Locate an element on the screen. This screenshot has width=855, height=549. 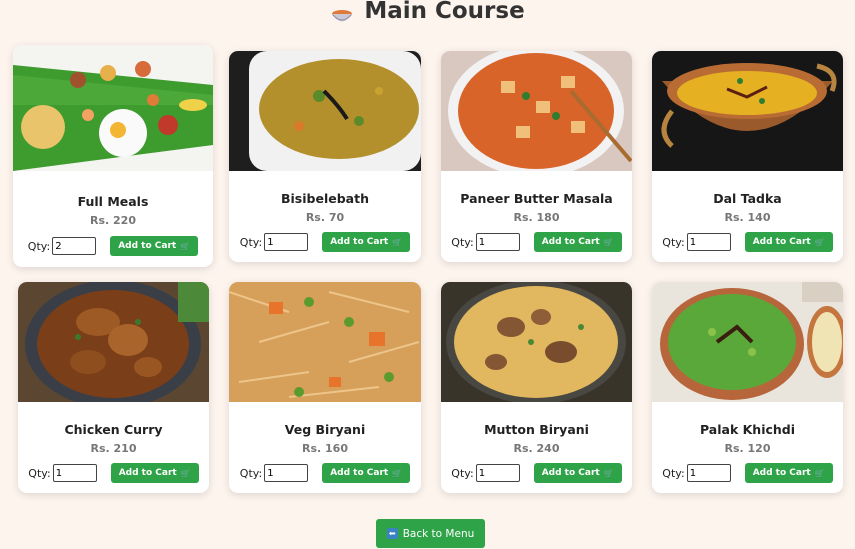
menu-card-dal-tadka: Dal Tadka Rs. 140 Qty: Add to Cart 🛒 is located at coordinates (747, 156).